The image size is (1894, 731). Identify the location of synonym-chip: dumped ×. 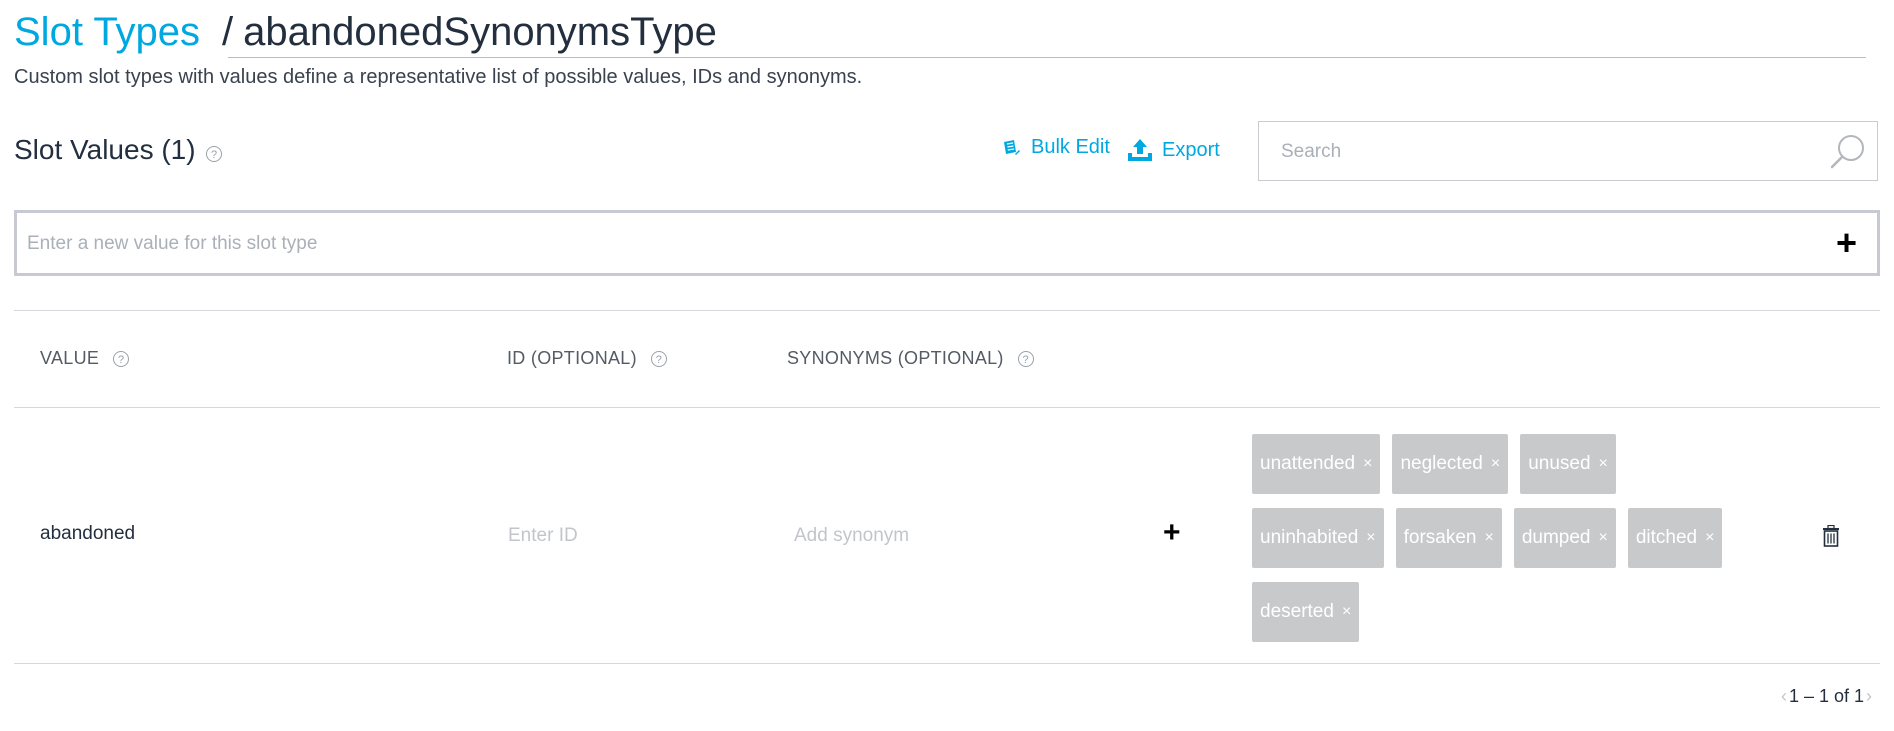
(1564, 538).